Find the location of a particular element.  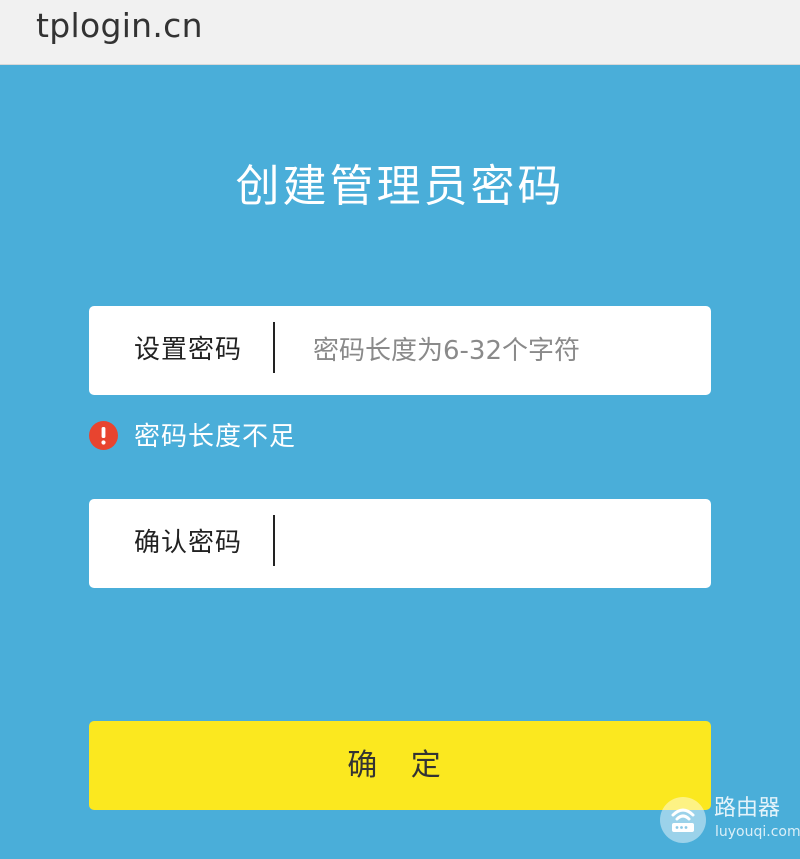

watermark-name: 路由器 is located at coordinates (747, 808).